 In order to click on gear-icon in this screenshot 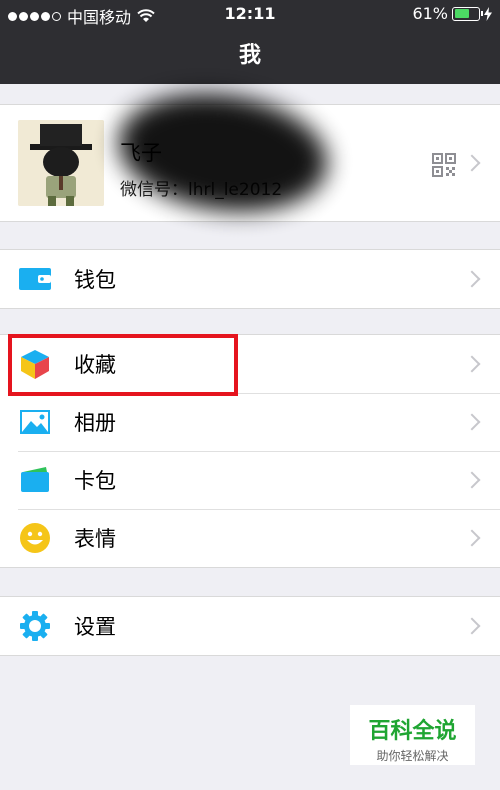, I will do `click(35, 626)`.